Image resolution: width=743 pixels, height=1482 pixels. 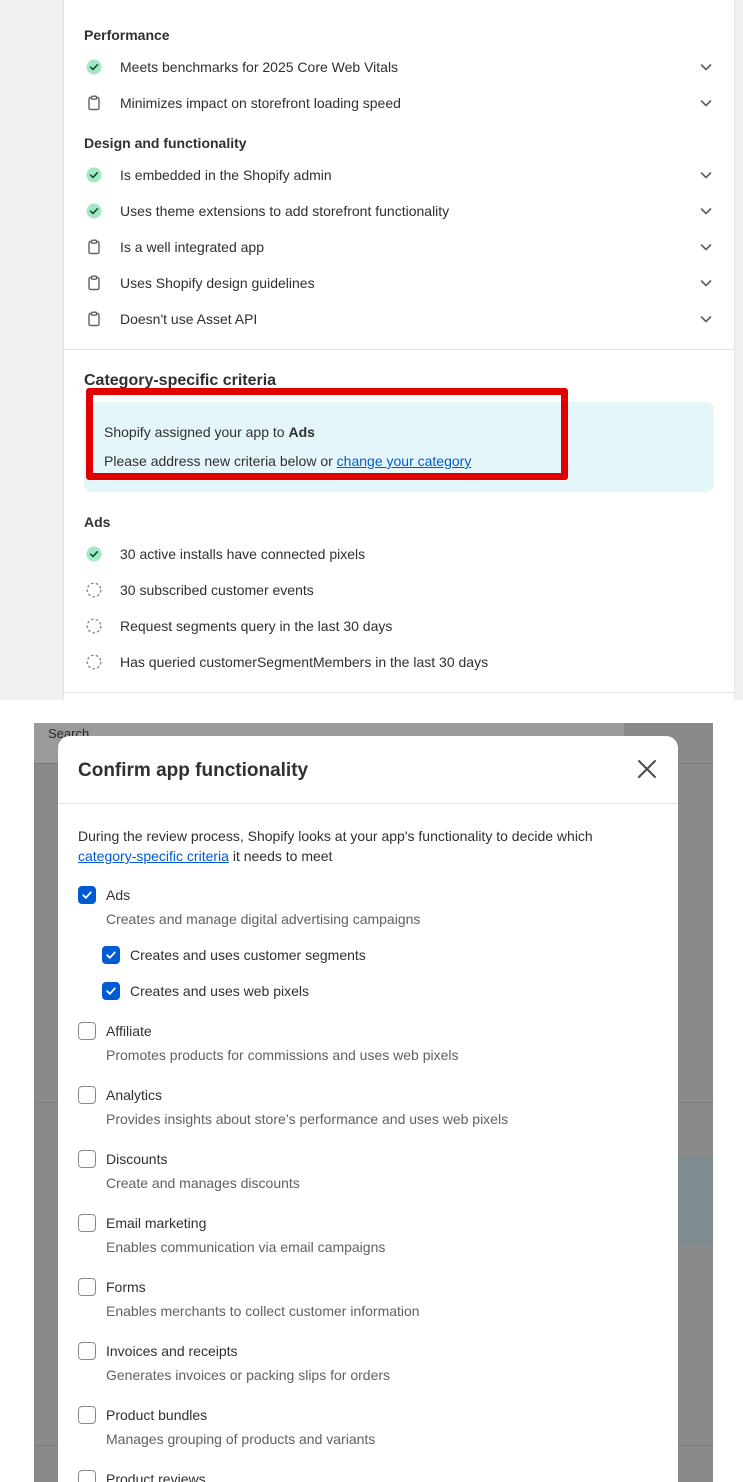 What do you see at coordinates (203, 1183) in the screenshot?
I see `option-description: Create and manages discounts` at bounding box center [203, 1183].